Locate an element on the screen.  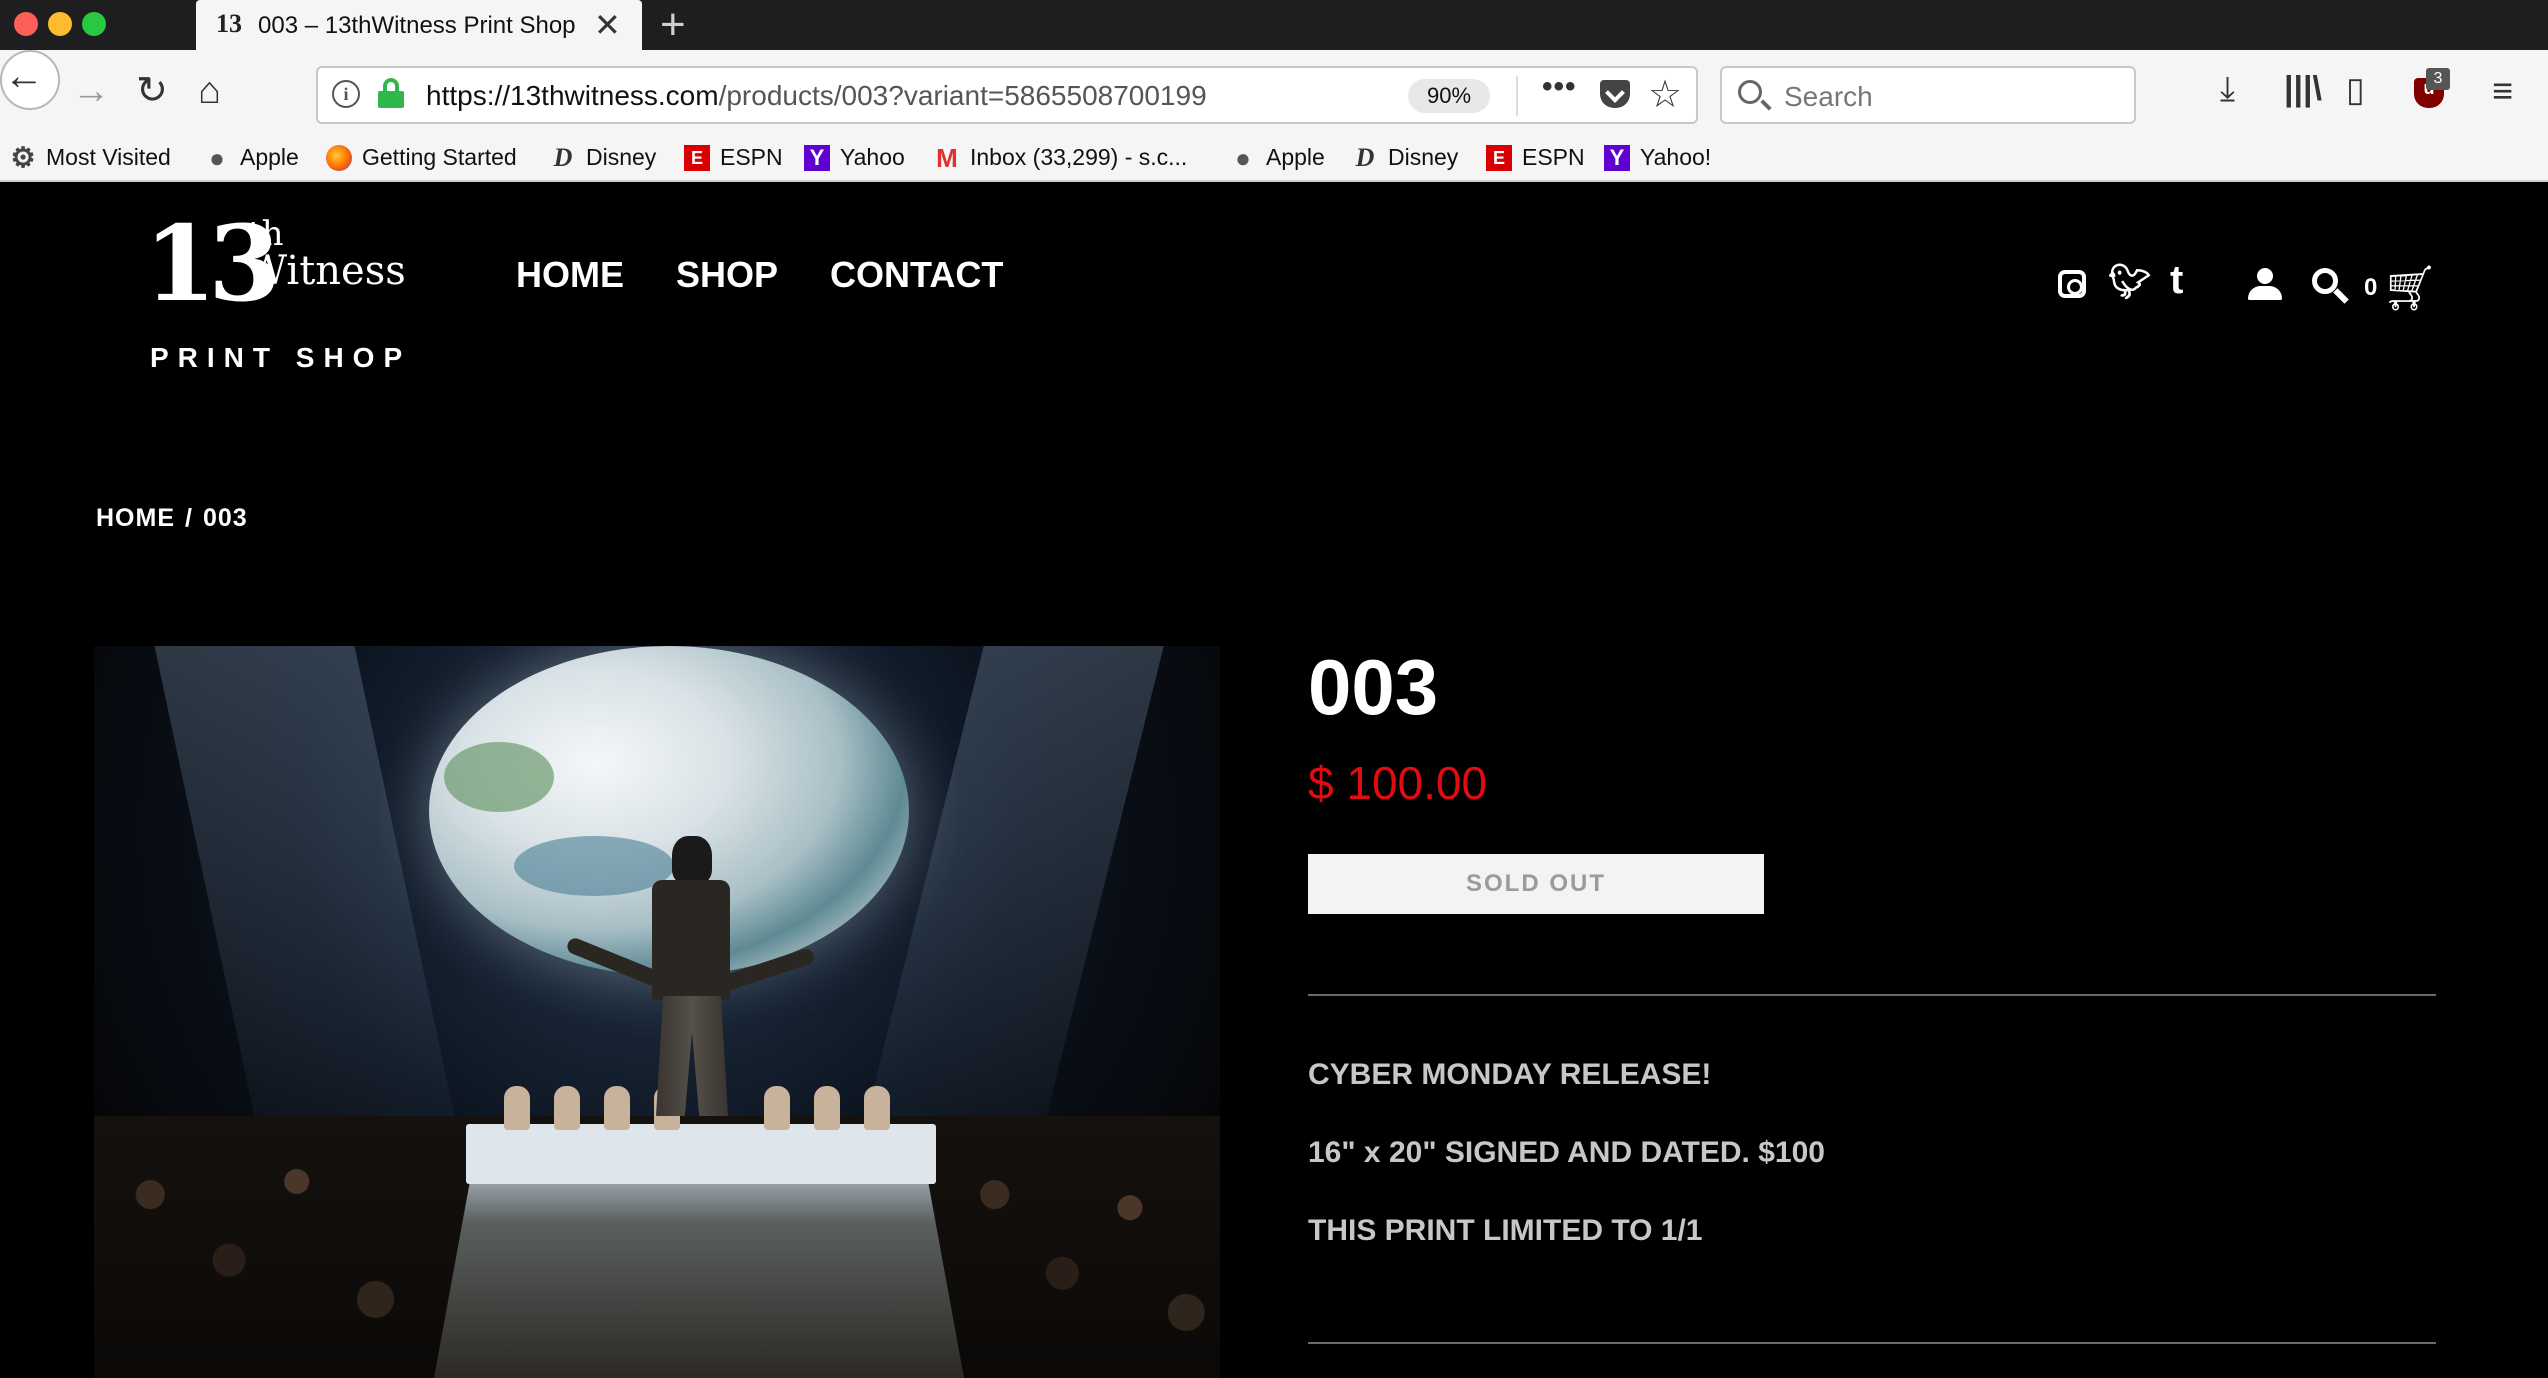
nav-contact: CONTACT is located at coordinates (916, 275).